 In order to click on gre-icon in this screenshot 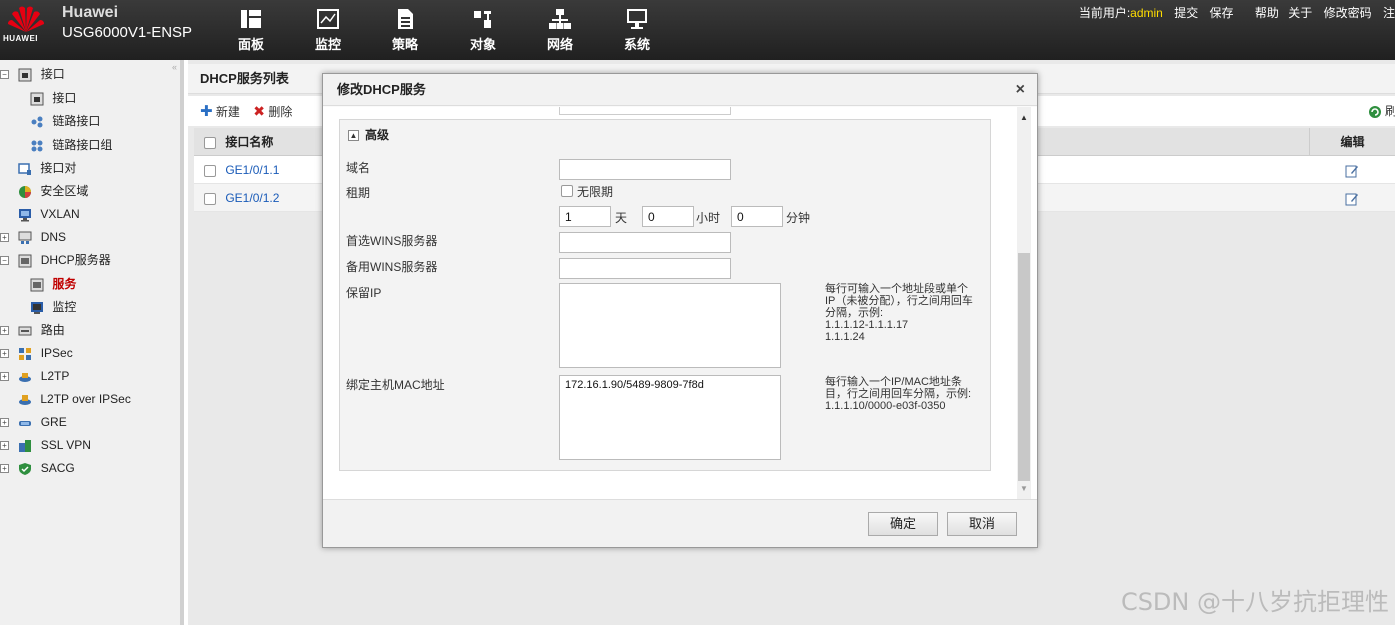, I will do `click(25, 423)`.